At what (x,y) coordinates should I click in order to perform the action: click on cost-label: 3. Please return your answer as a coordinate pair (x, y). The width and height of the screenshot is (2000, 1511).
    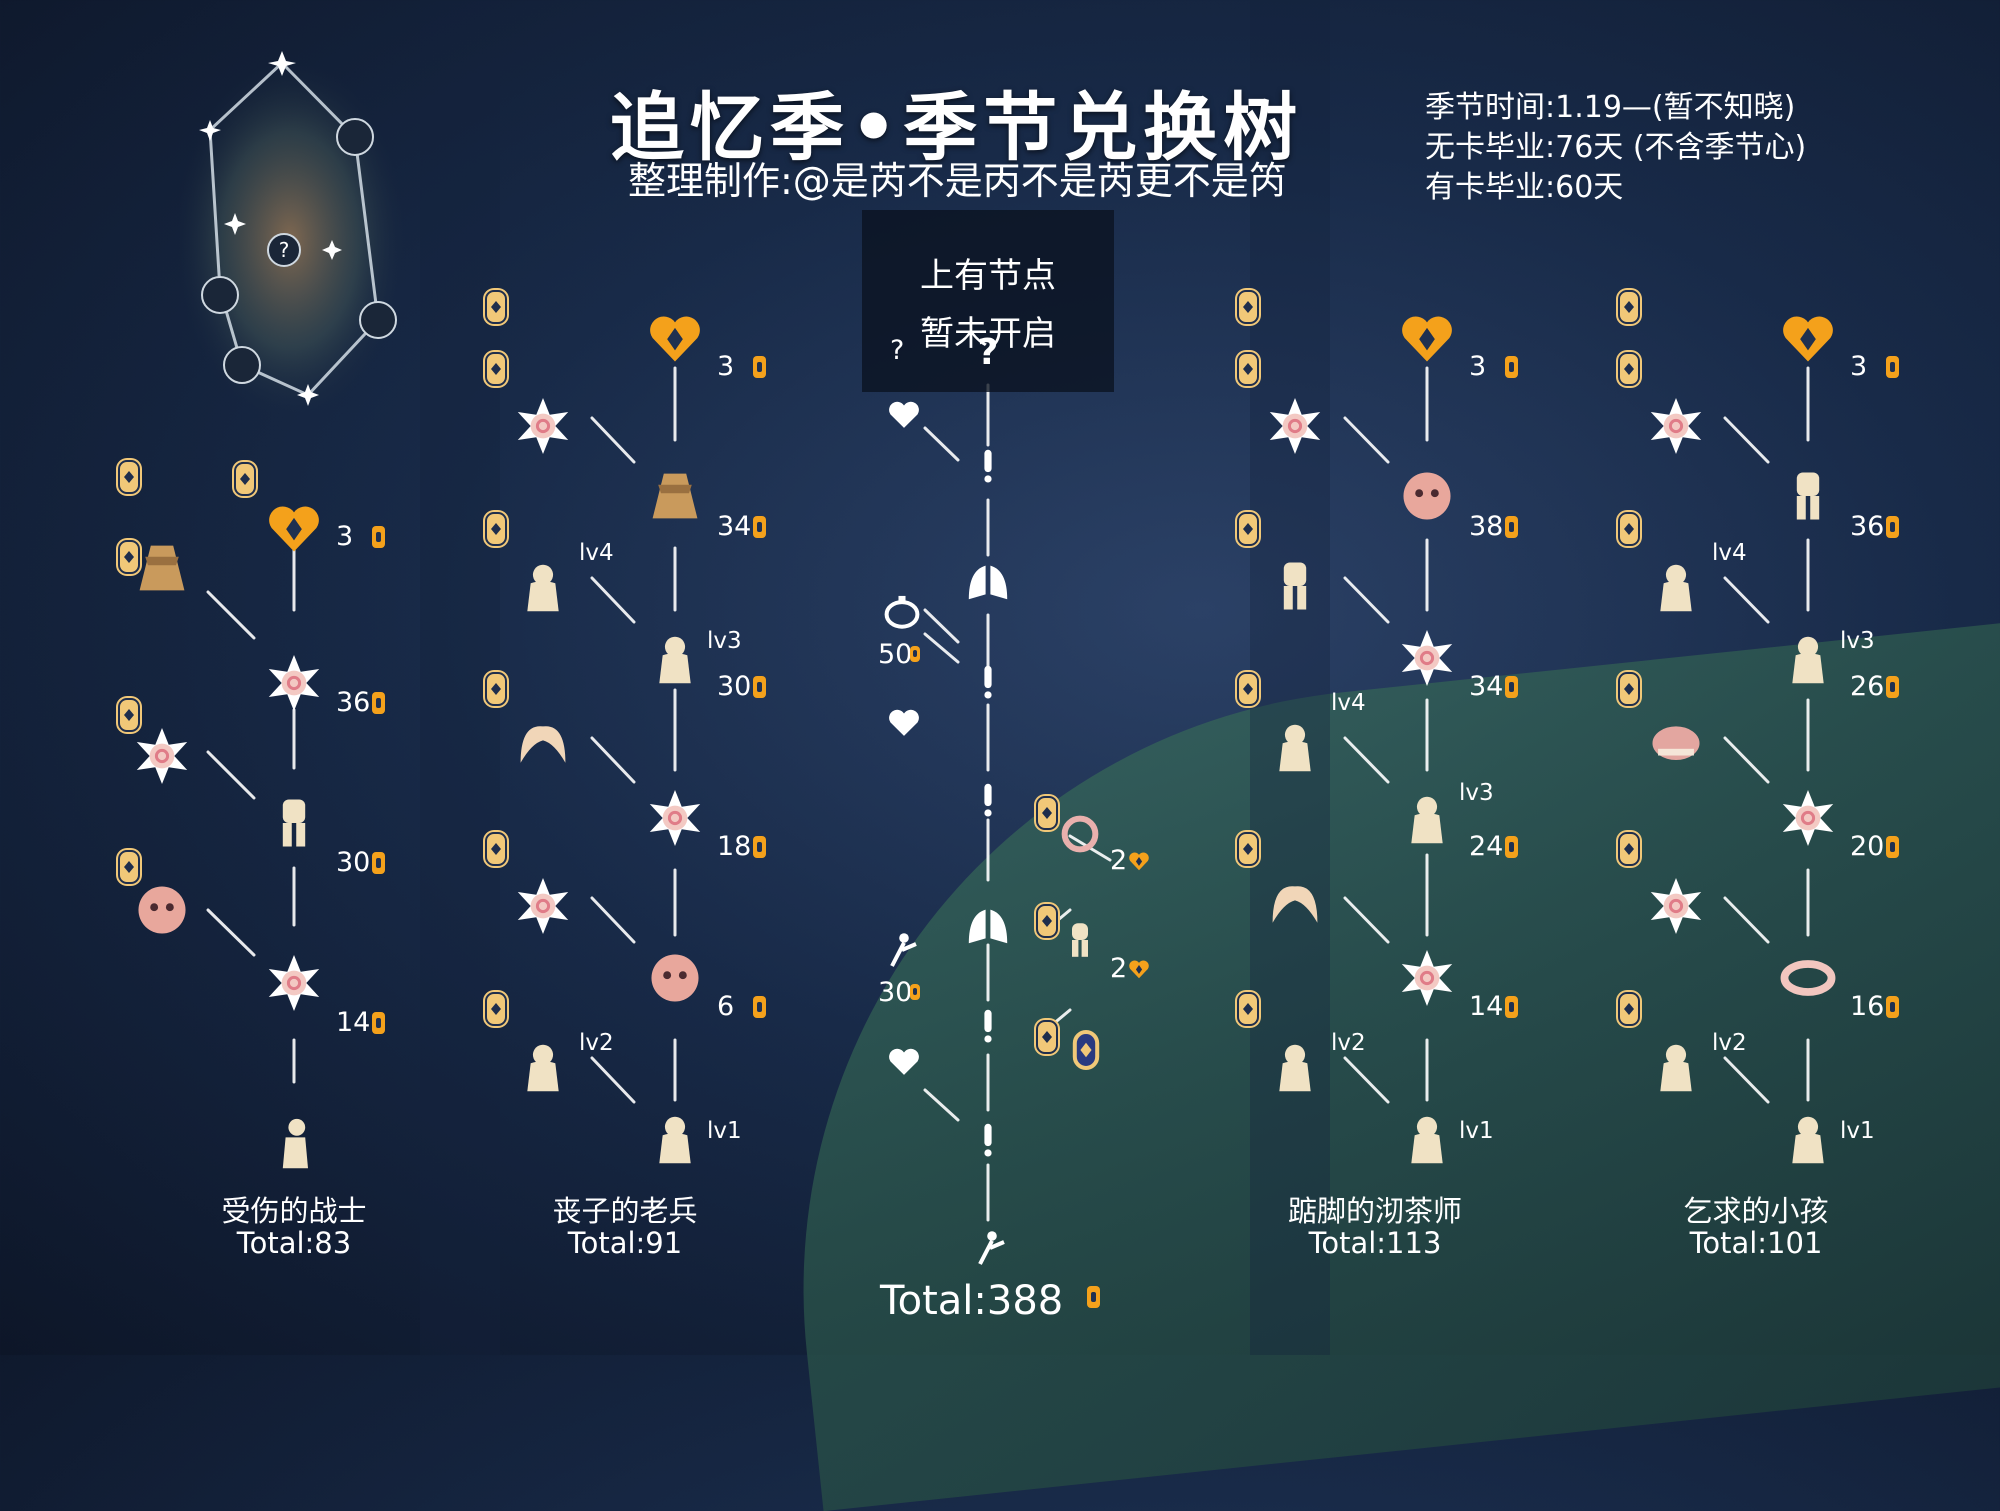
    Looking at the image, I should click on (1859, 366).